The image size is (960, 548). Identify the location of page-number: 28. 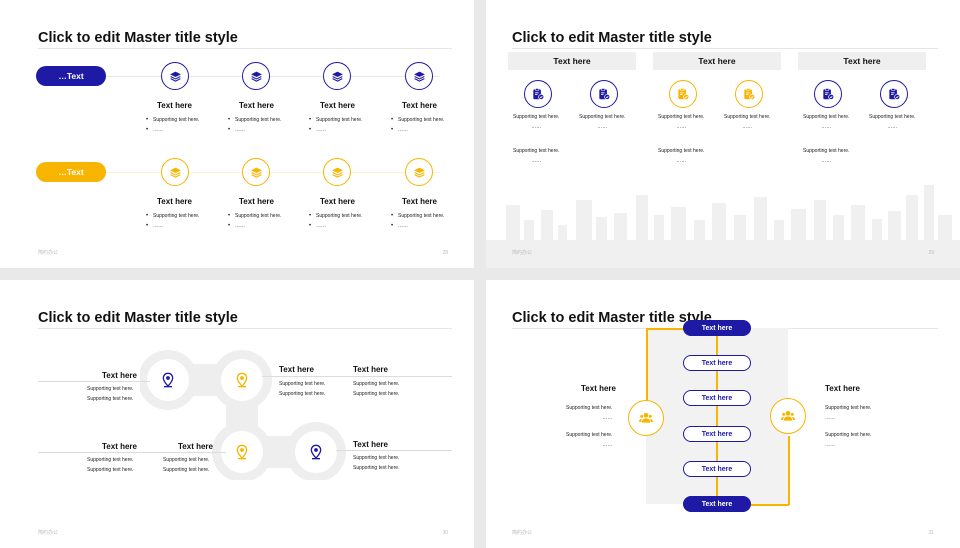
(445, 253).